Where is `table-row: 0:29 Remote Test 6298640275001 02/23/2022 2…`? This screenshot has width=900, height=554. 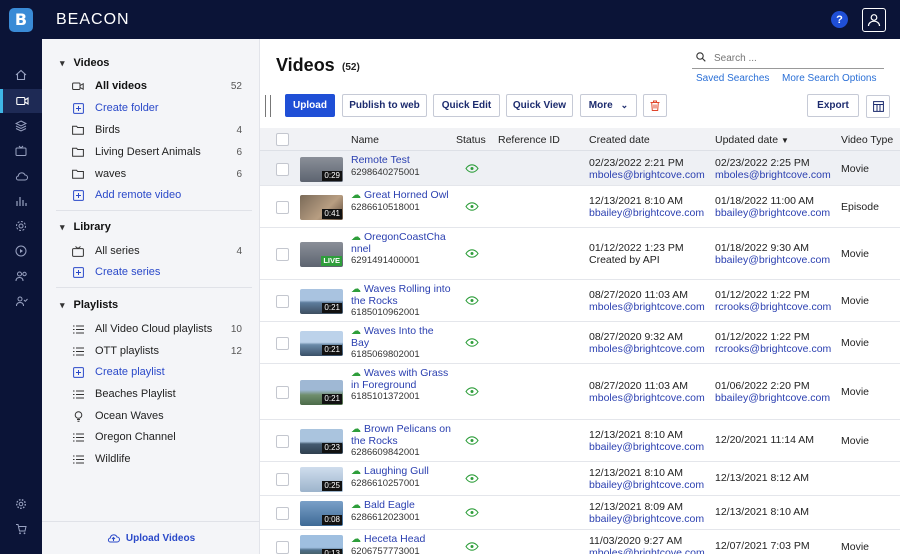 table-row: 0:29 Remote Test 6298640275001 02/23/2022 2… is located at coordinates (580, 168).